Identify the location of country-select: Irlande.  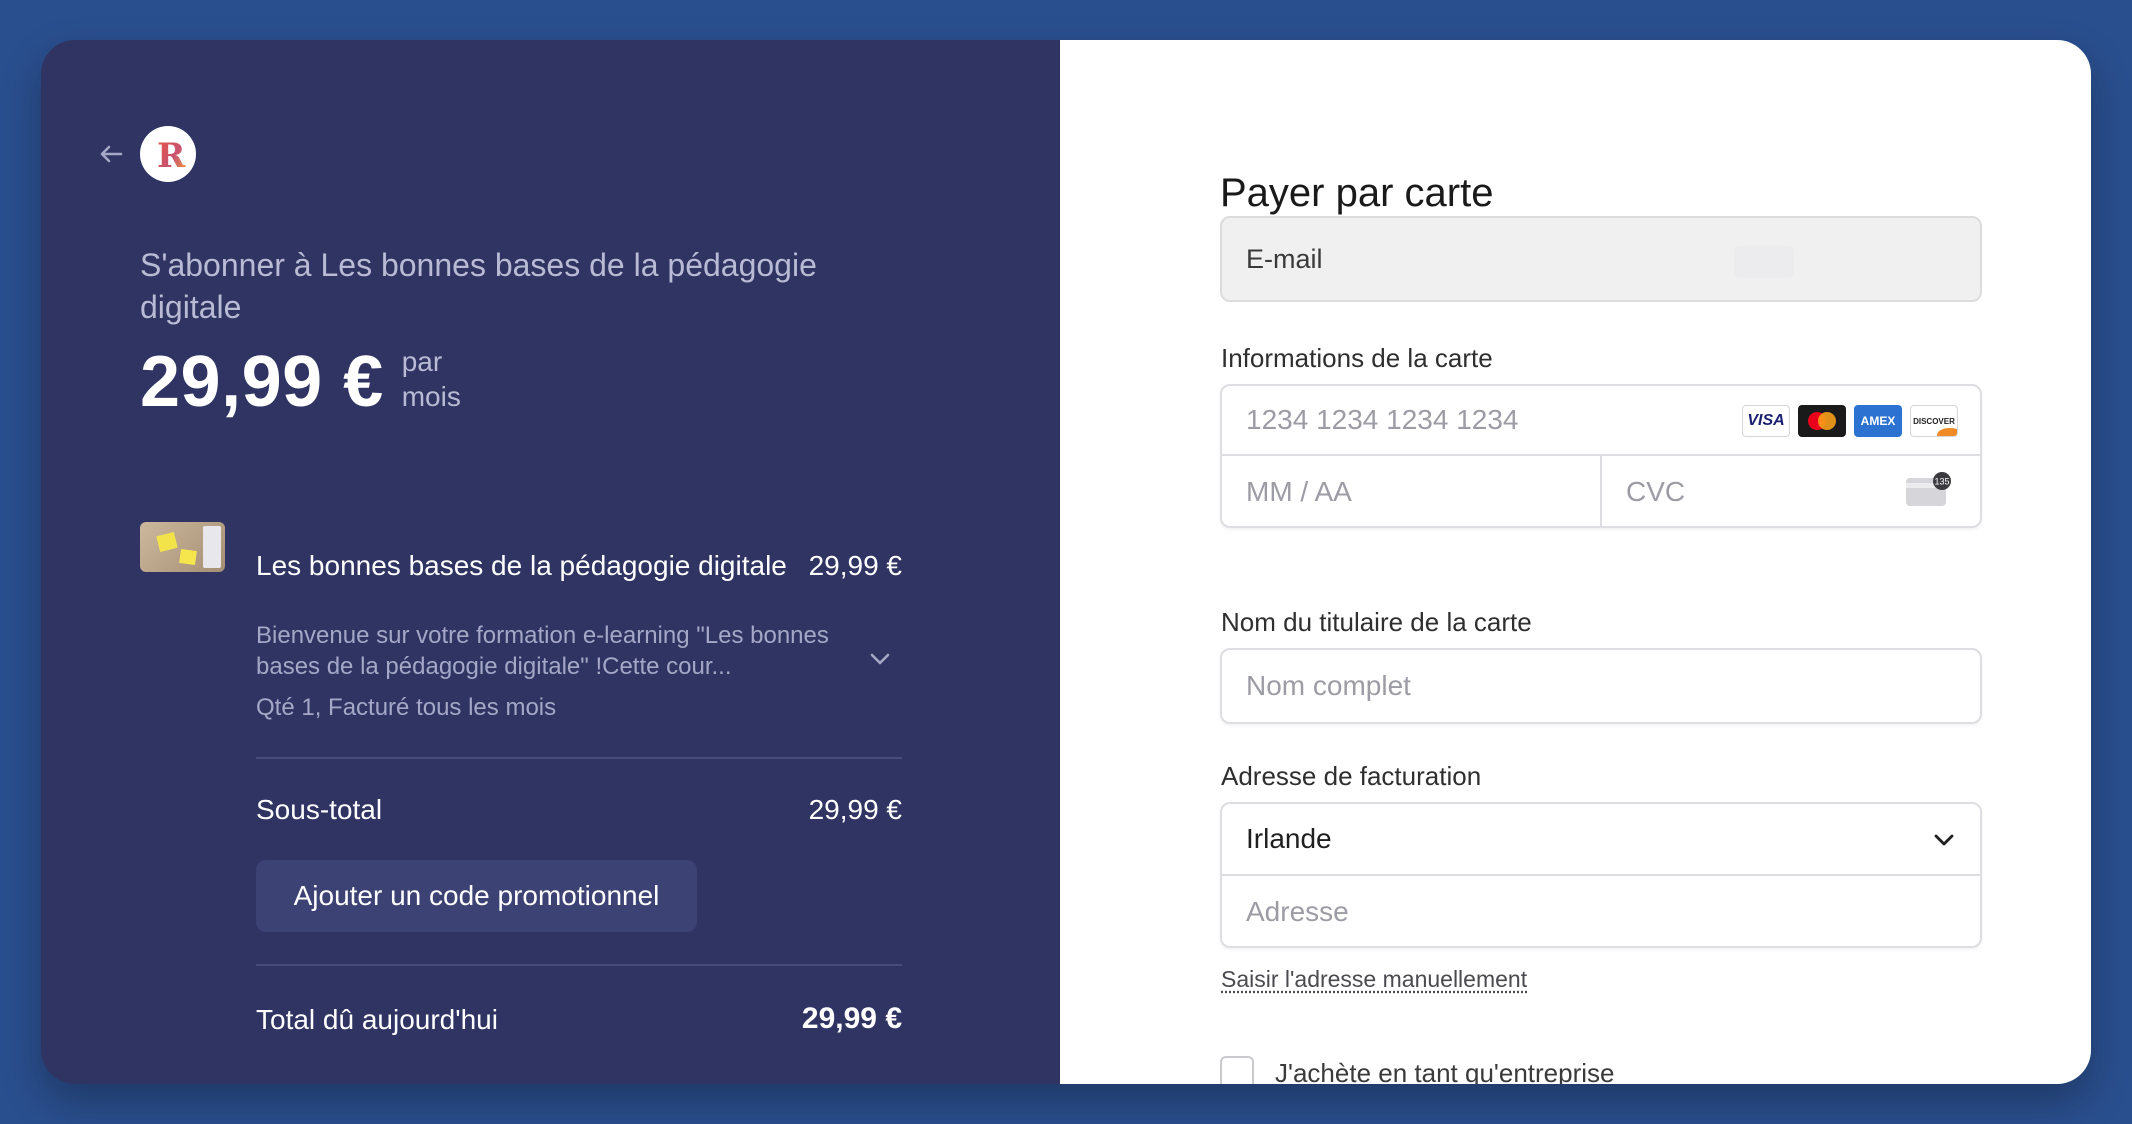
(1601, 840).